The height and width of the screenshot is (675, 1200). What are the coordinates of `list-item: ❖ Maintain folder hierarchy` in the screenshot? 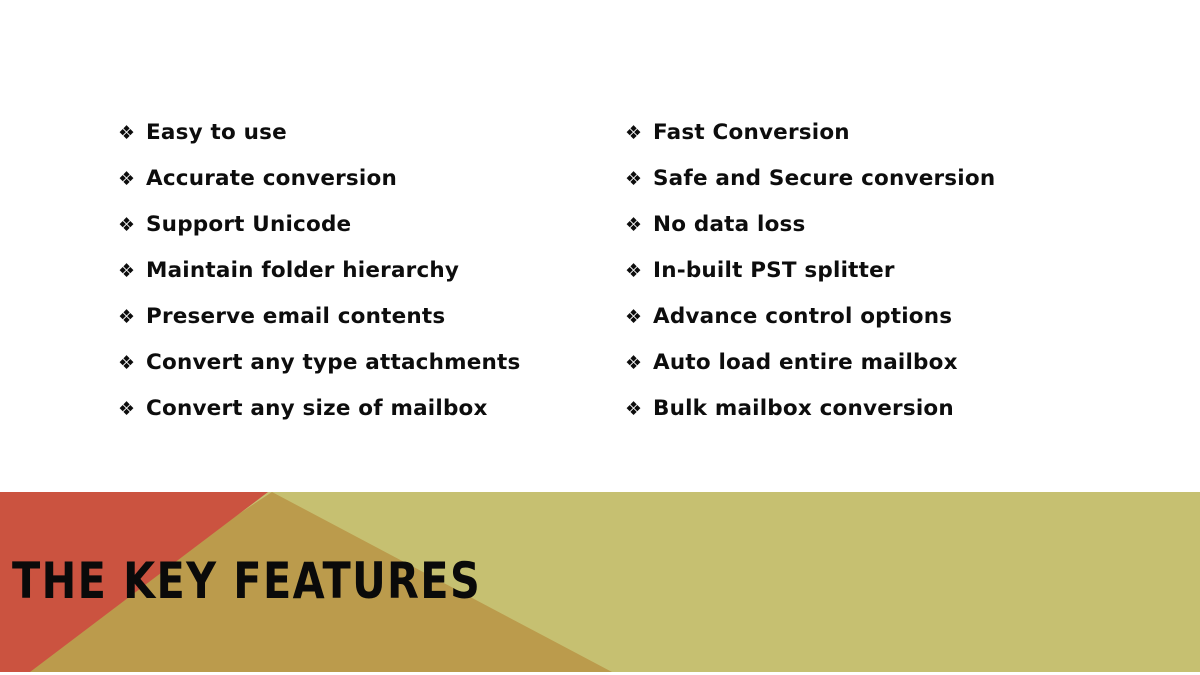 It's located at (348, 271).